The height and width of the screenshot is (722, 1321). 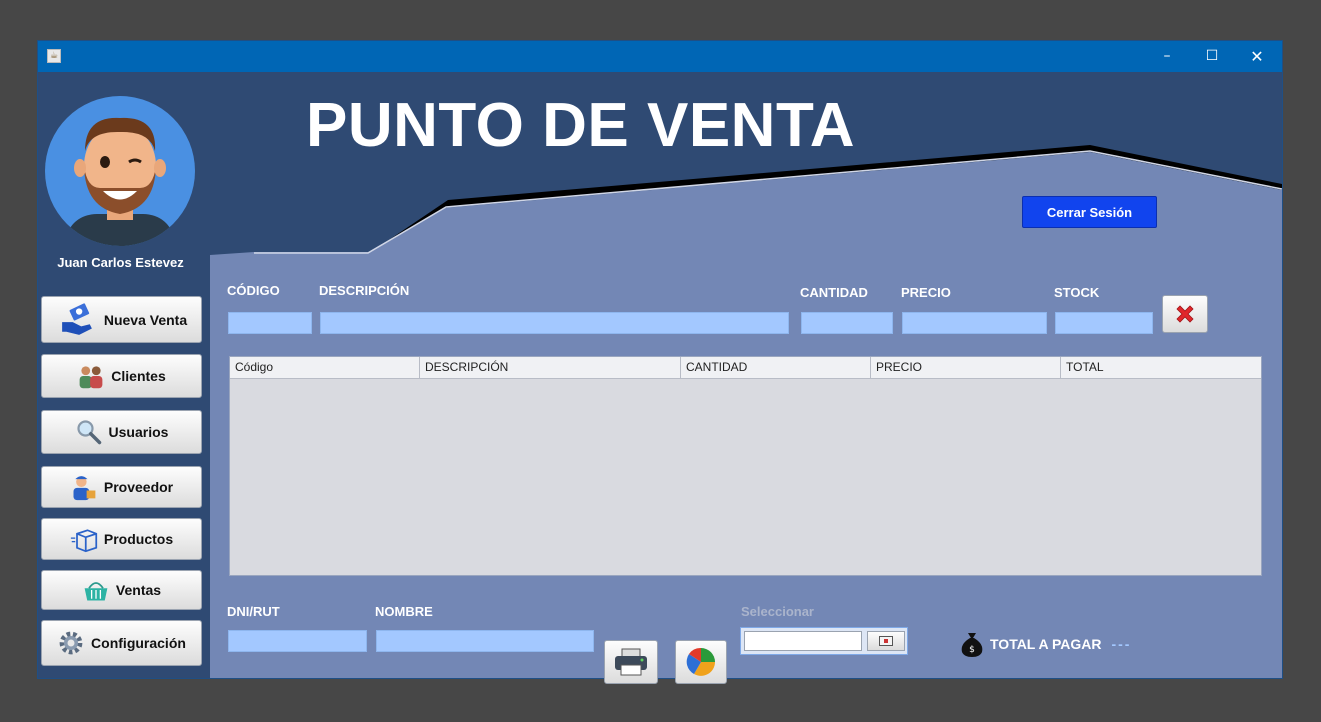 What do you see at coordinates (1104, 323) in the screenshot?
I see `stock-input` at bounding box center [1104, 323].